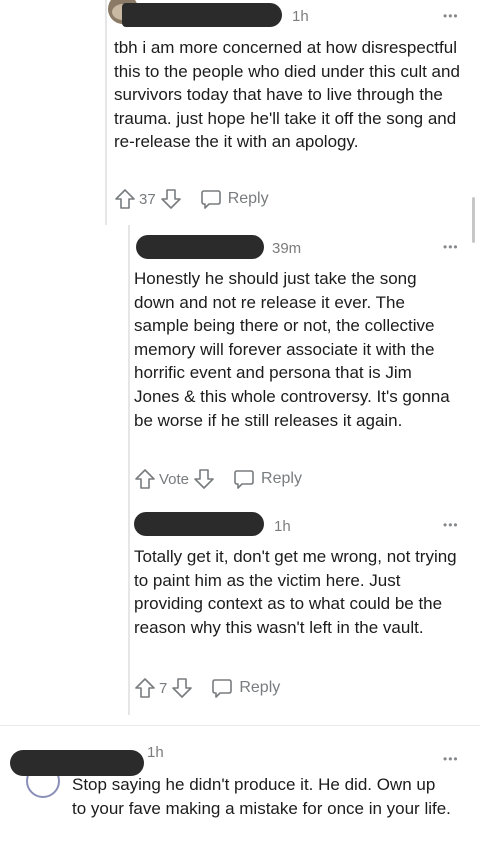  What do you see at coordinates (287, 248) in the screenshot?
I see `comment-timestamp: 39m` at bounding box center [287, 248].